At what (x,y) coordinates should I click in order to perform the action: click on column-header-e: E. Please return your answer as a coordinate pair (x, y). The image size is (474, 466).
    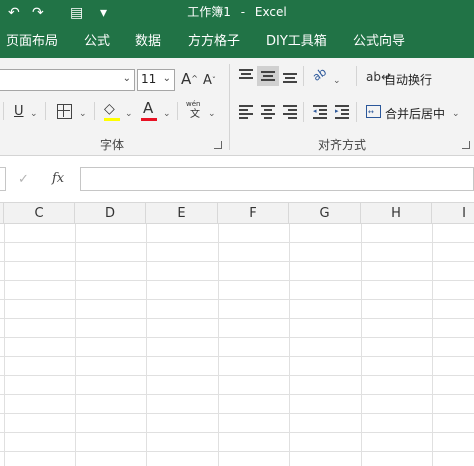
    Looking at the image, I should click on (182, 213).